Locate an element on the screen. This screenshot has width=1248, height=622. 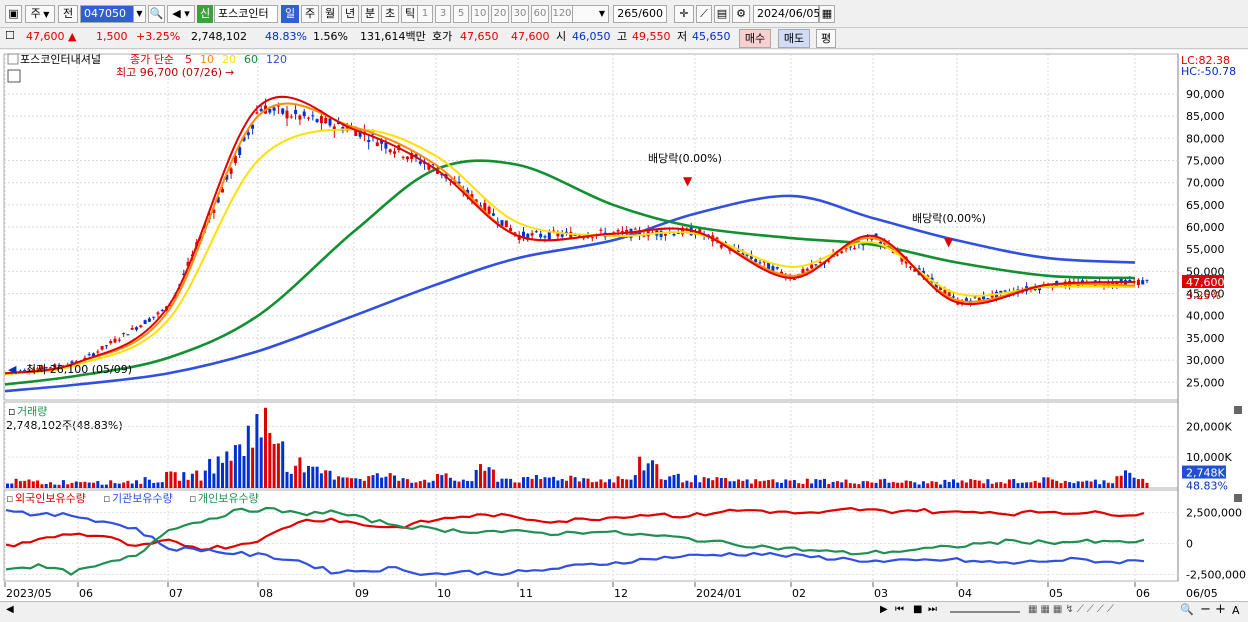
period-4: 분 is located at coordinates (370, 14).